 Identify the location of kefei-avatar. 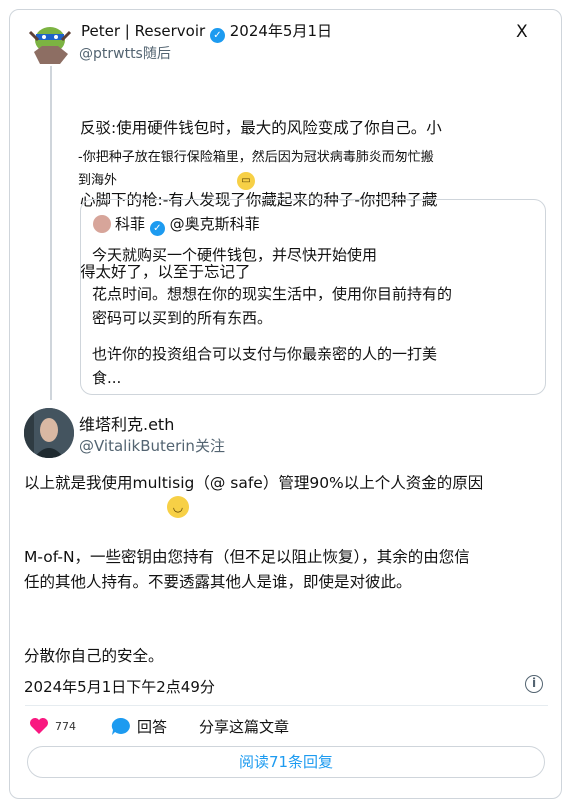
(102, 224).